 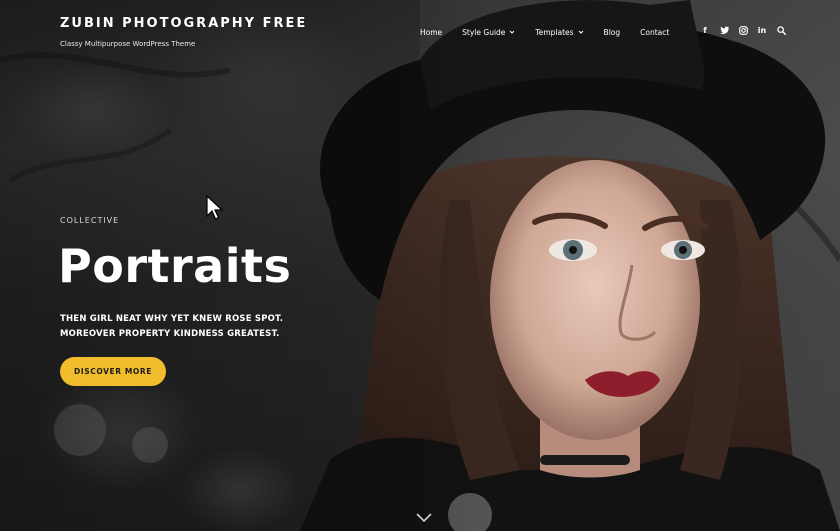 I want to click on nav-item-contact: Contact, so click(x=654, y=32).